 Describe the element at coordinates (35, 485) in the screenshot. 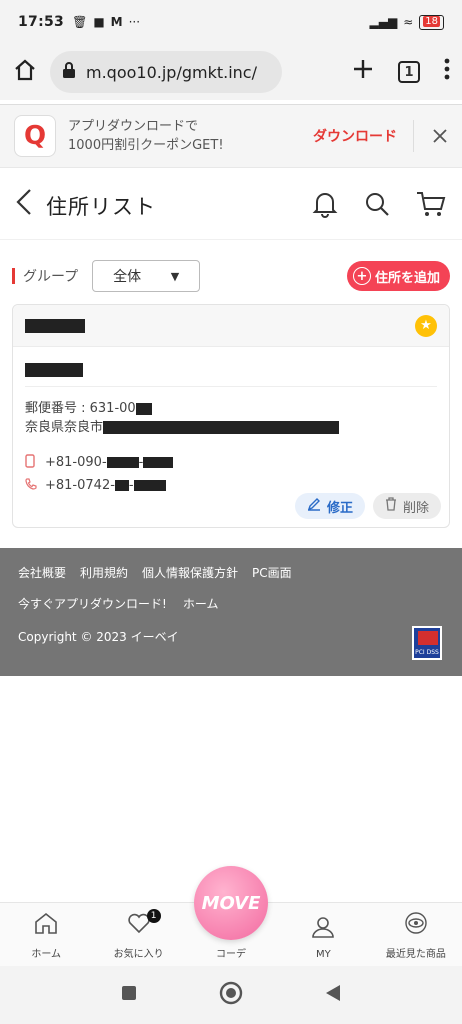

I see `phone-icon` at that location.